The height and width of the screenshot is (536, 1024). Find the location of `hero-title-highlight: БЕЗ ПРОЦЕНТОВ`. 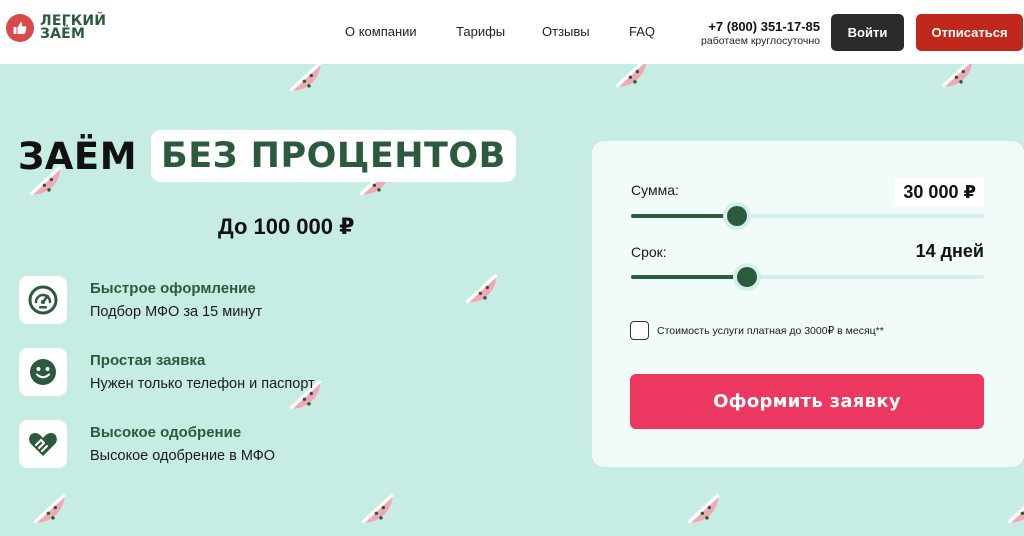

hero-title-highlight: БЕЗ ПРОЦЕНТОВ is located at coordinates (333, 156).